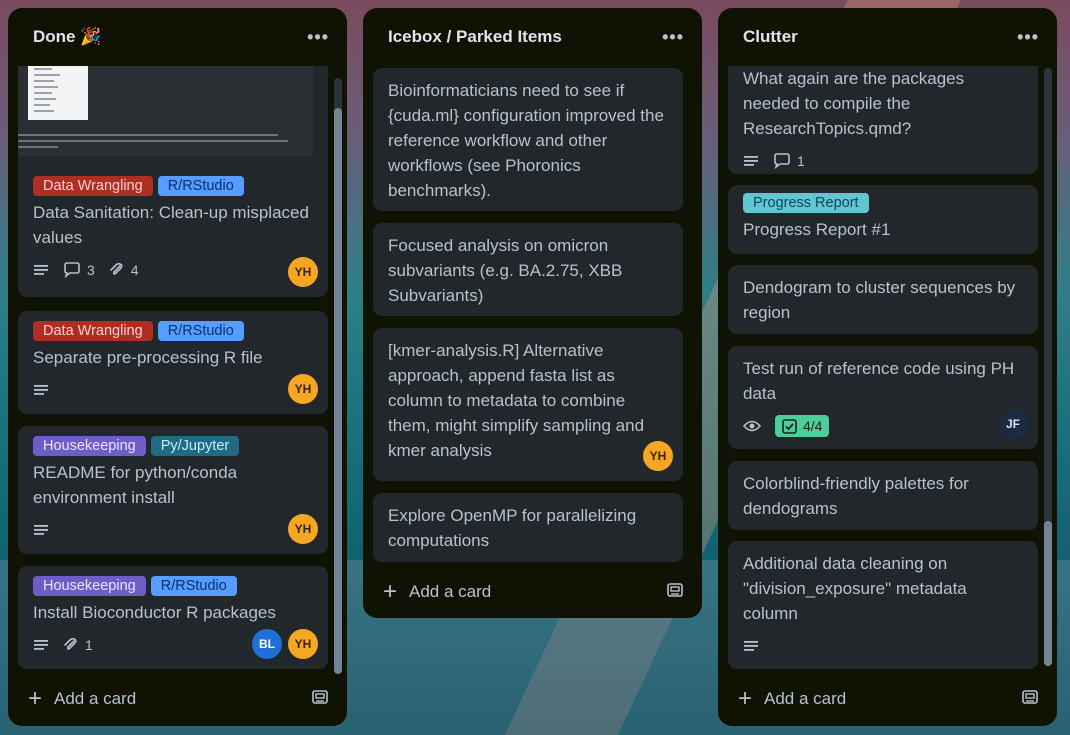 The image size is (1070, 735). I want to click on card-labels: Housekeeping R/RStudio, so click(173, 586).